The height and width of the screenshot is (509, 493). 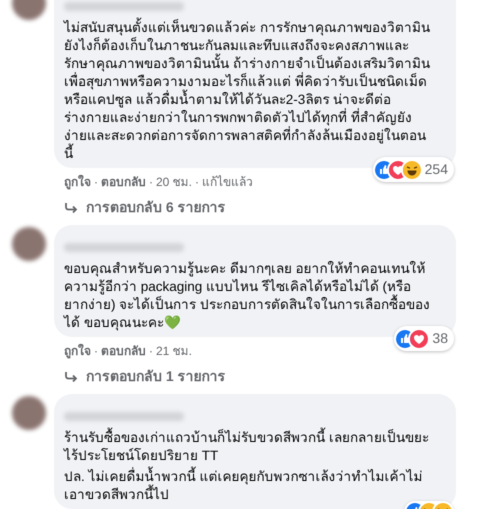 What do you see at coordinates (174, 182) in the screenshot?
I see `timestamp: 20 ชม.` at bounding box center [174, 182].